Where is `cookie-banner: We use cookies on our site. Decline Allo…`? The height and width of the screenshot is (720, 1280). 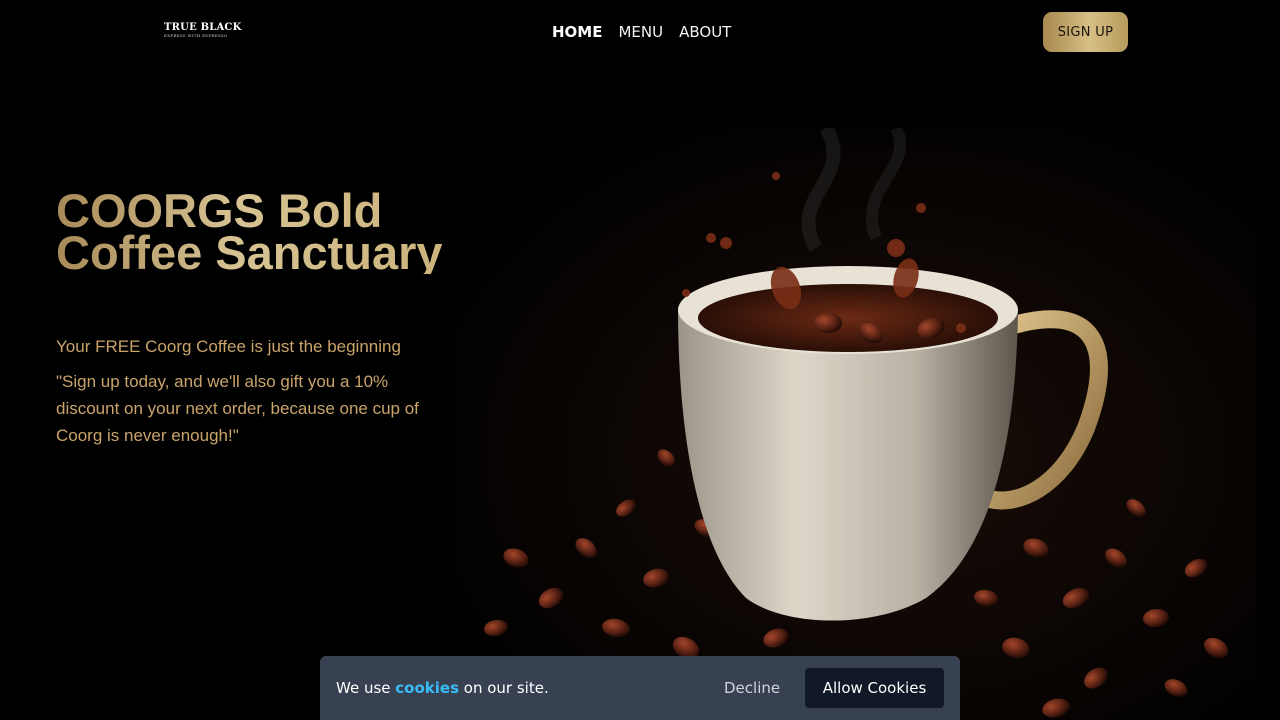
cookie-banner: We use cookies on our site. Decline Allo… is located at coordinates (640, 688).